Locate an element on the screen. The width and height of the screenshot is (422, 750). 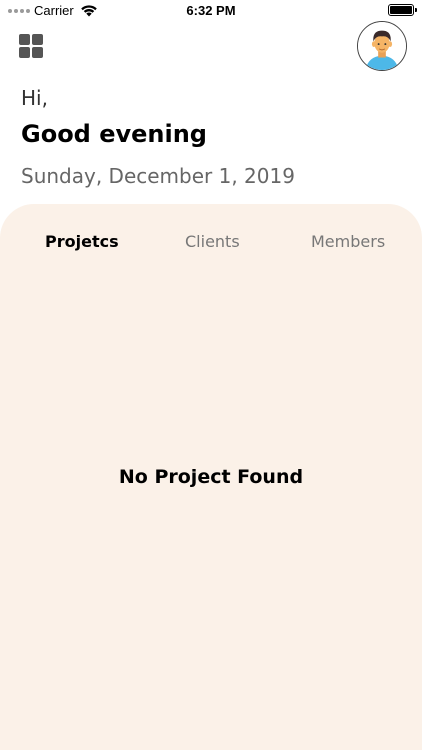
grid-menu-icon is located at coordinates (31, 46).